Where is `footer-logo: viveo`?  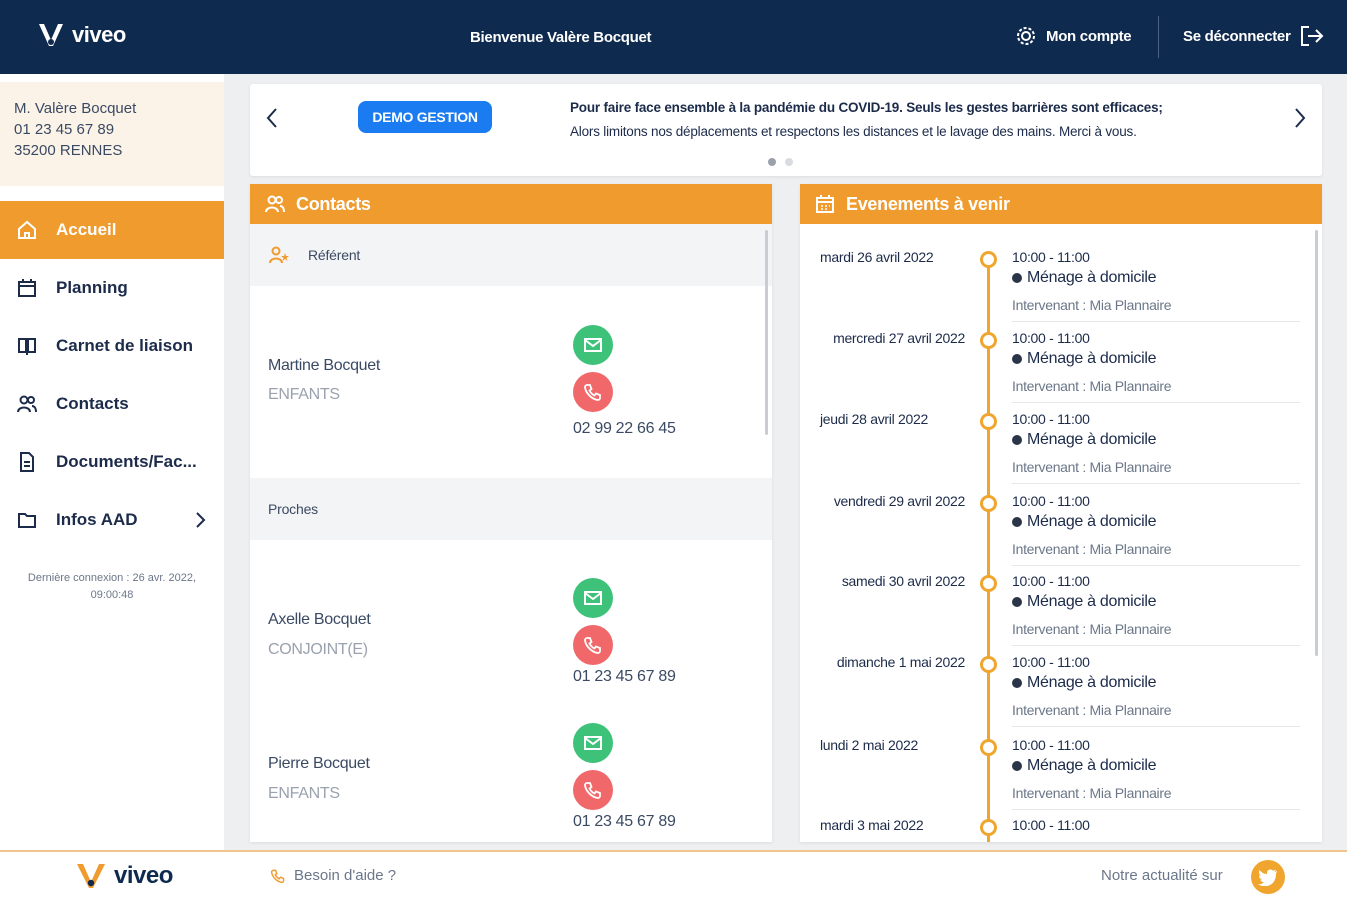
footer-logo: viveo is located at coordinates (123, 876).